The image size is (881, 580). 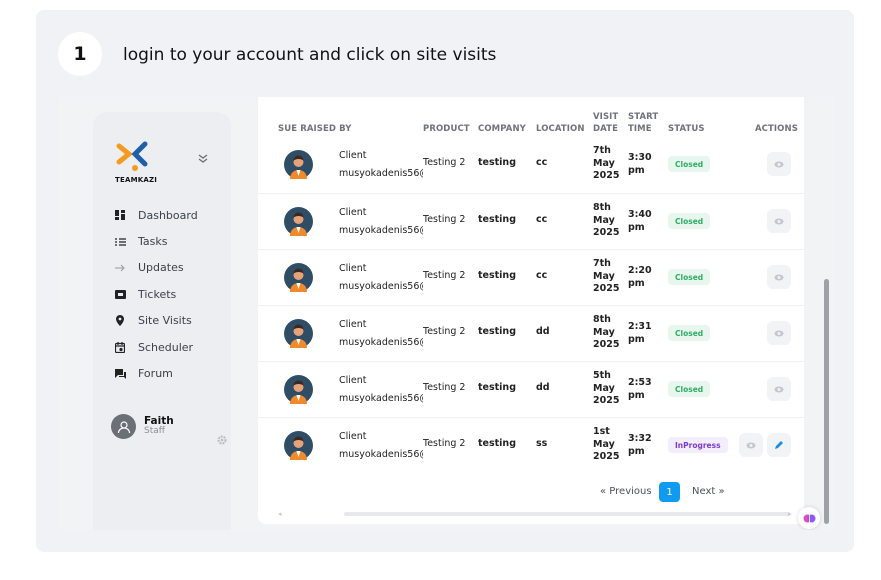 What do you see at coordinates (776, 129) in the screenshot?
I see `header-actions: ACTIONS` at bounding box center [776, 129].